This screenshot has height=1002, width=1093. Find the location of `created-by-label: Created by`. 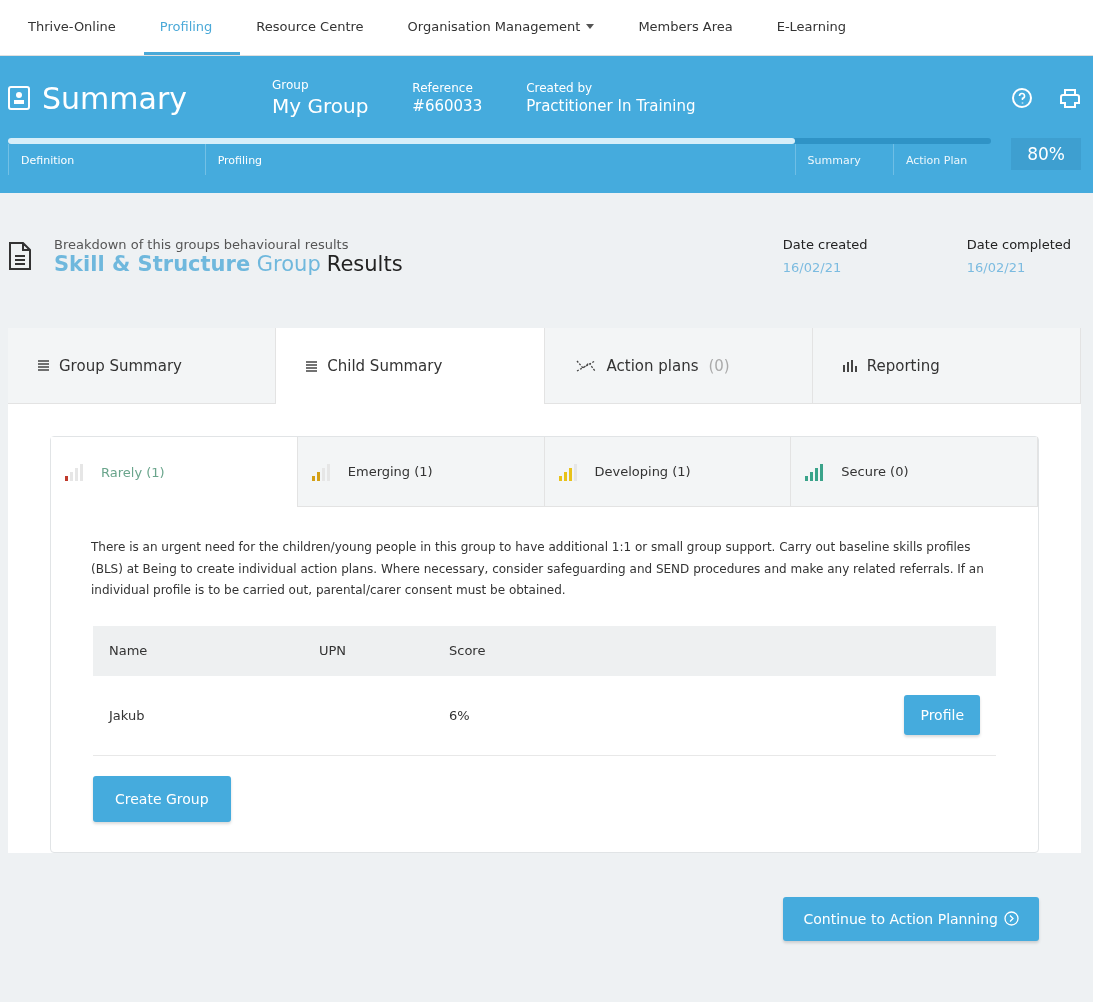

created-by-label: Created by is located at coordinates (560, 88).